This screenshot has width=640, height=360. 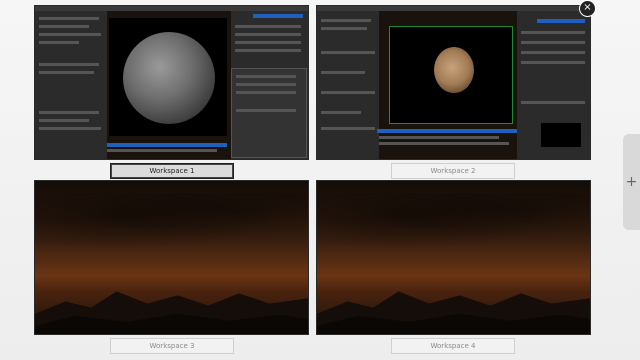 I want to click on right-settings-panel, so click(x=553, y=85).